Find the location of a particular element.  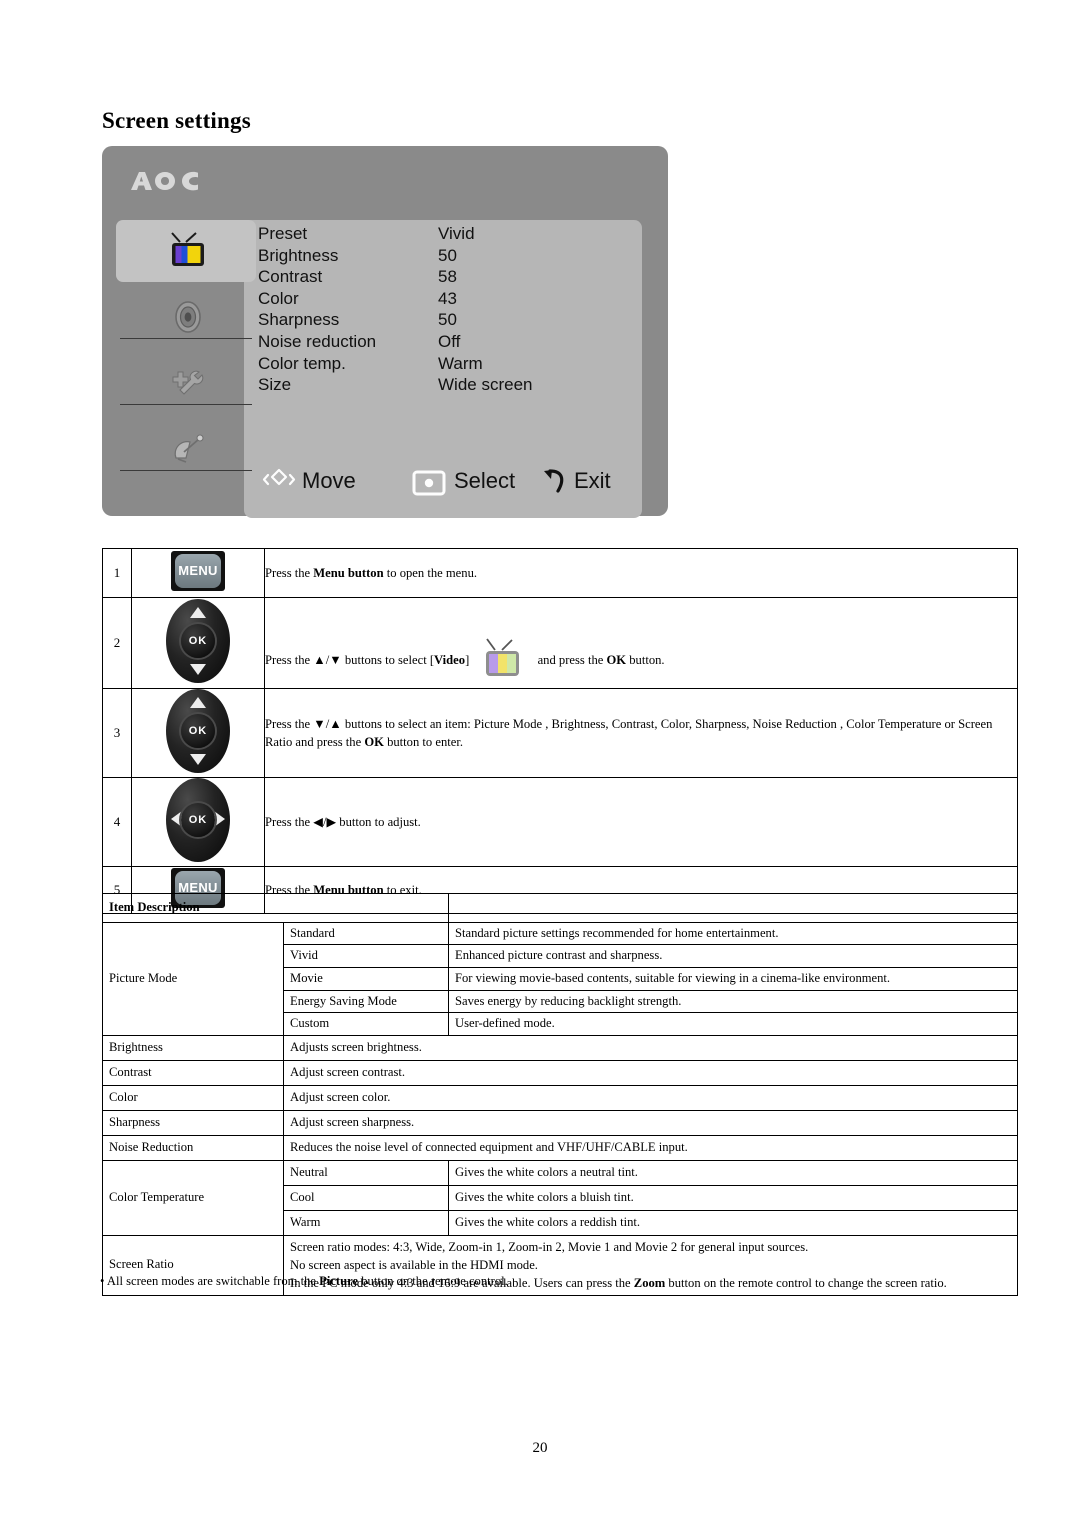

dpad-move-icon is located at coordinates (279, 477).